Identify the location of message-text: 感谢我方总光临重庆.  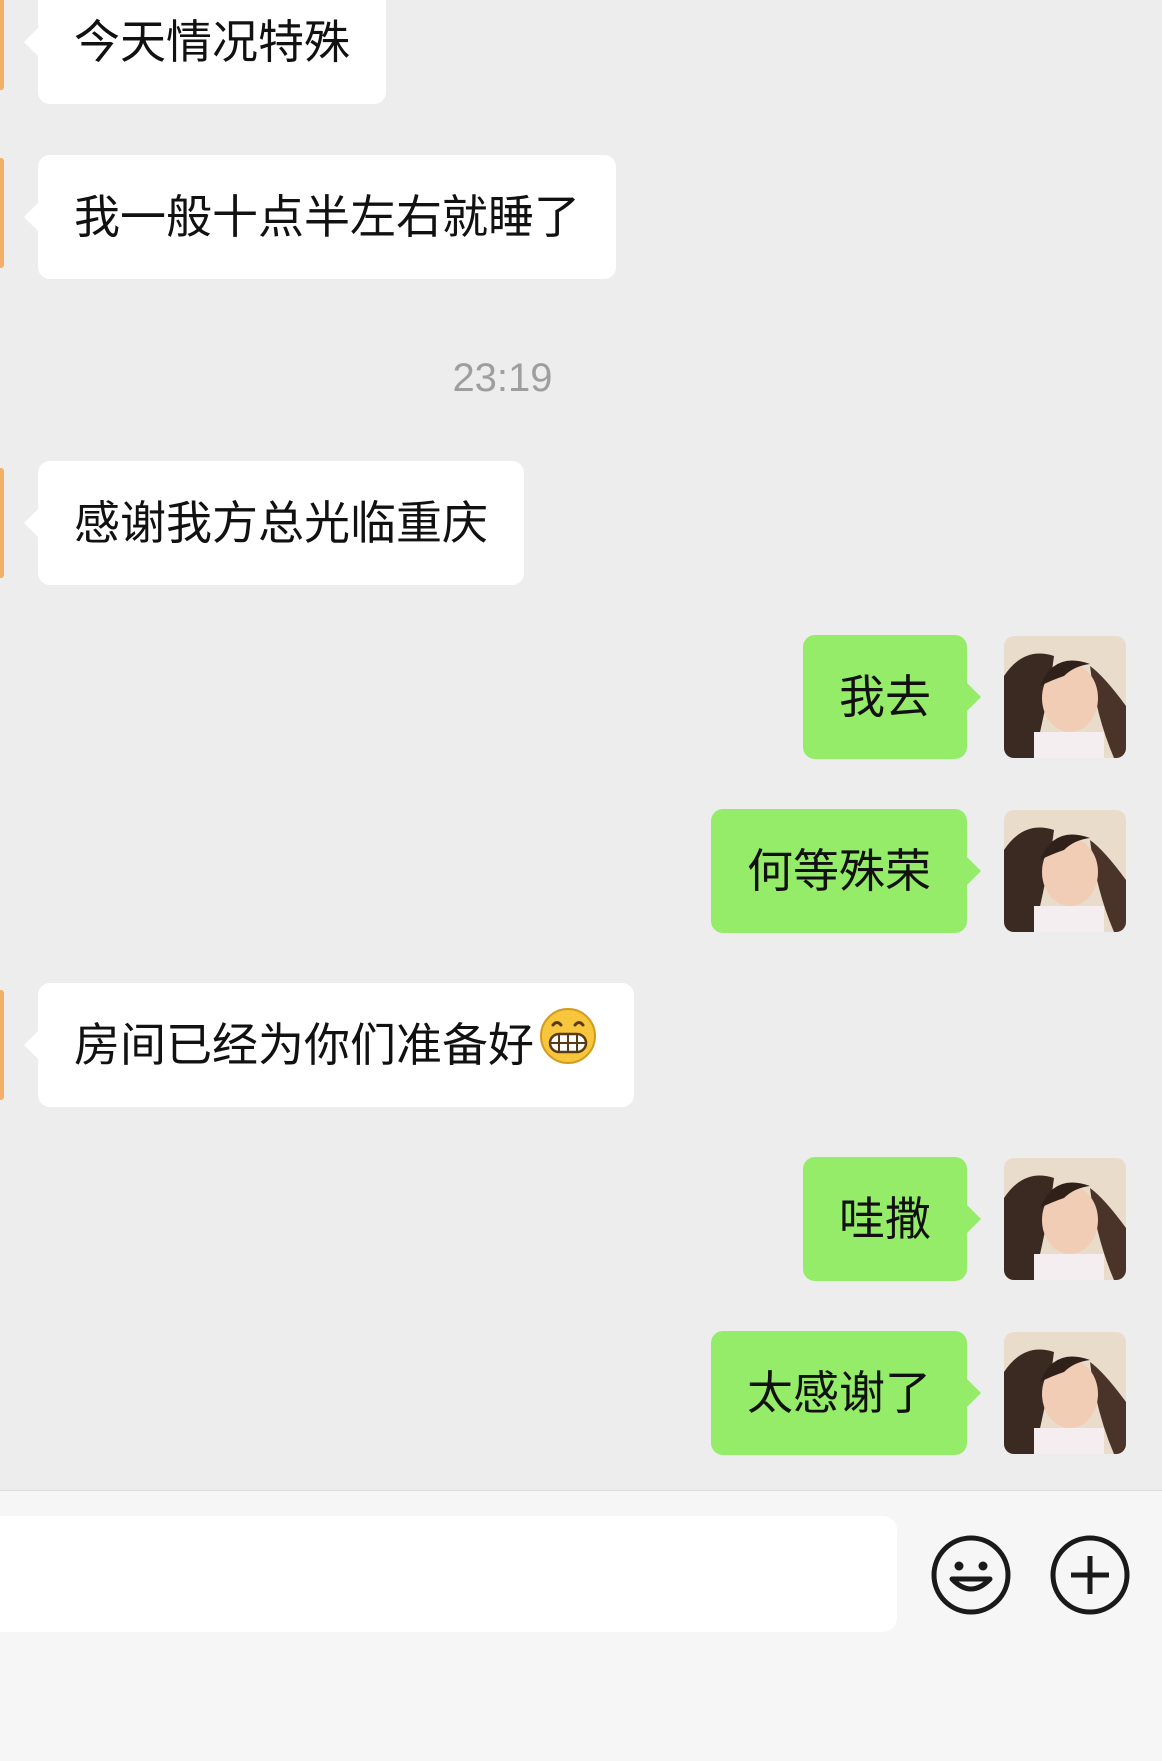
(281, 523).